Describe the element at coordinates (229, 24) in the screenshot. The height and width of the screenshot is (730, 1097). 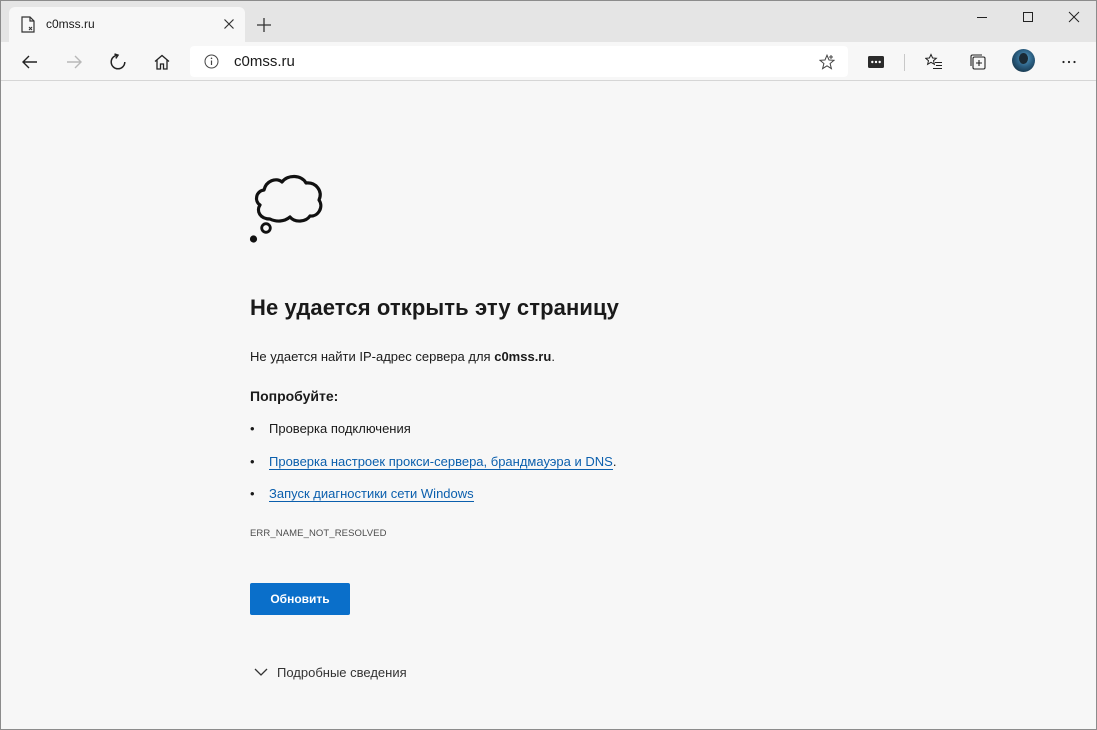
I see `close-tab-icon` at that location.